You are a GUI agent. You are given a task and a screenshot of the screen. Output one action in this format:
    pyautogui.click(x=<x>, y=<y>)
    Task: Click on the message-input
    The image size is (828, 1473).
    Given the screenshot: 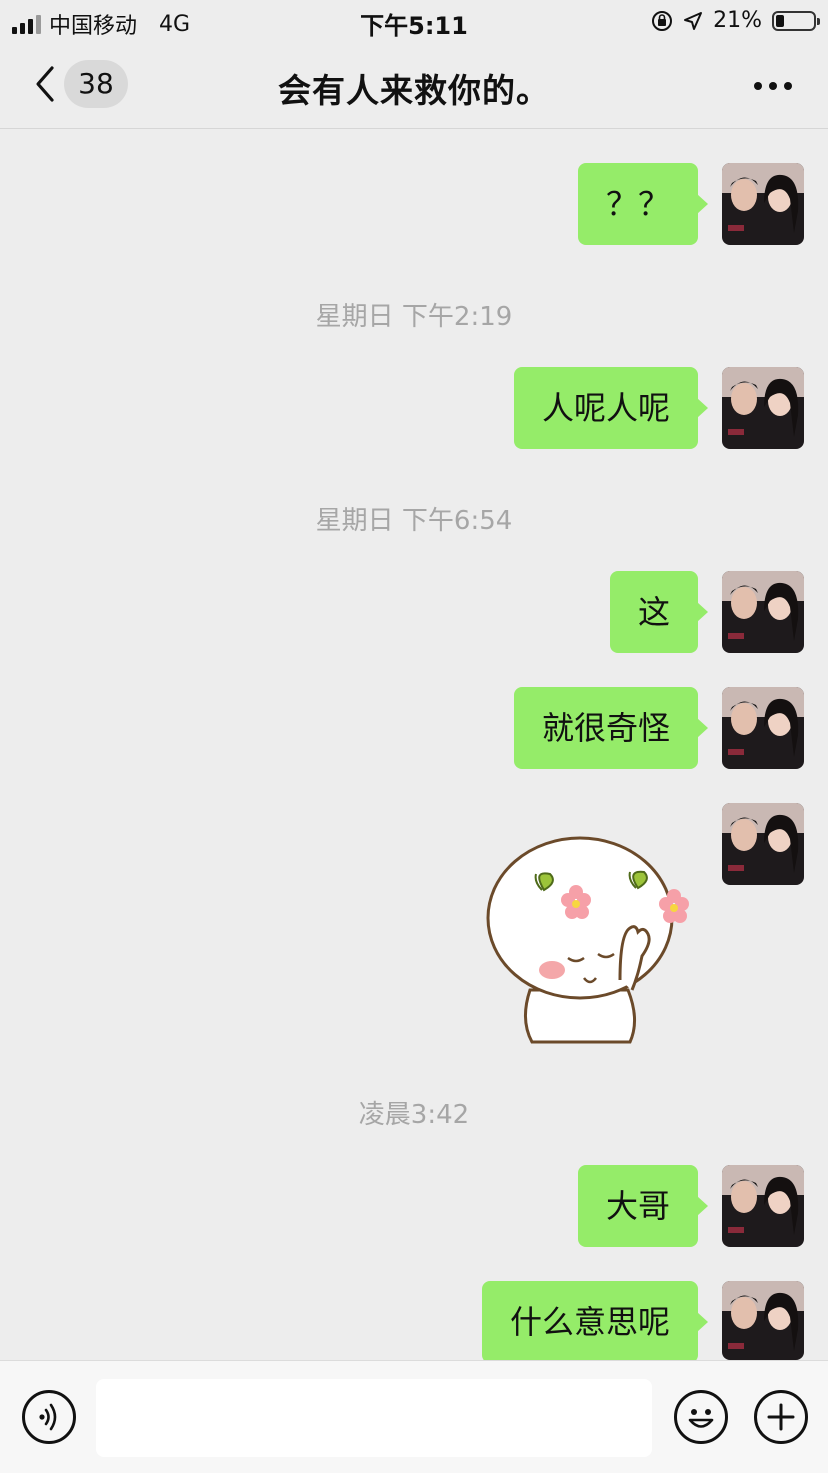 What is the action you would take?
    pyautogui.click(x=374, y=1418)
    